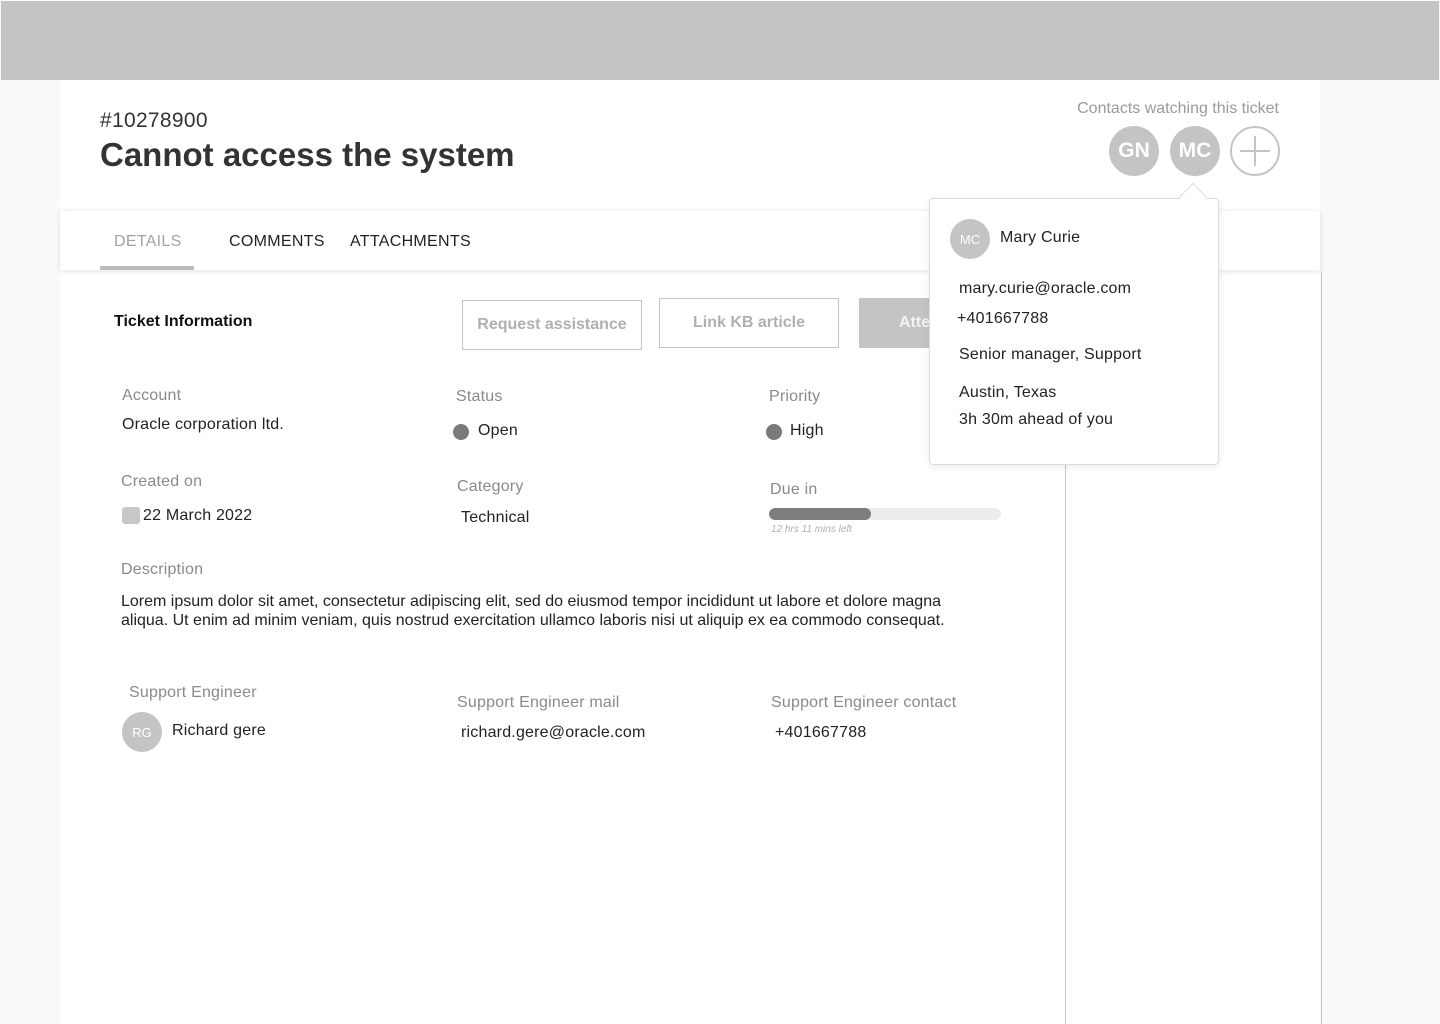 The height and width of the screenshot is (1024, 1440). I want to click on due-label: Due in, so click(794, 489).